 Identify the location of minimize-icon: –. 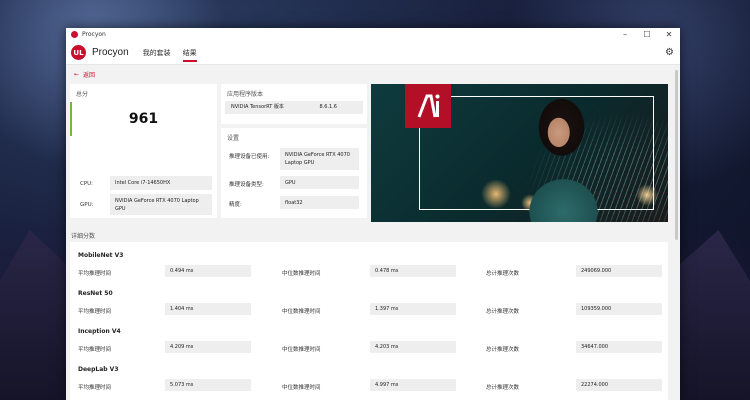
(625, 34).